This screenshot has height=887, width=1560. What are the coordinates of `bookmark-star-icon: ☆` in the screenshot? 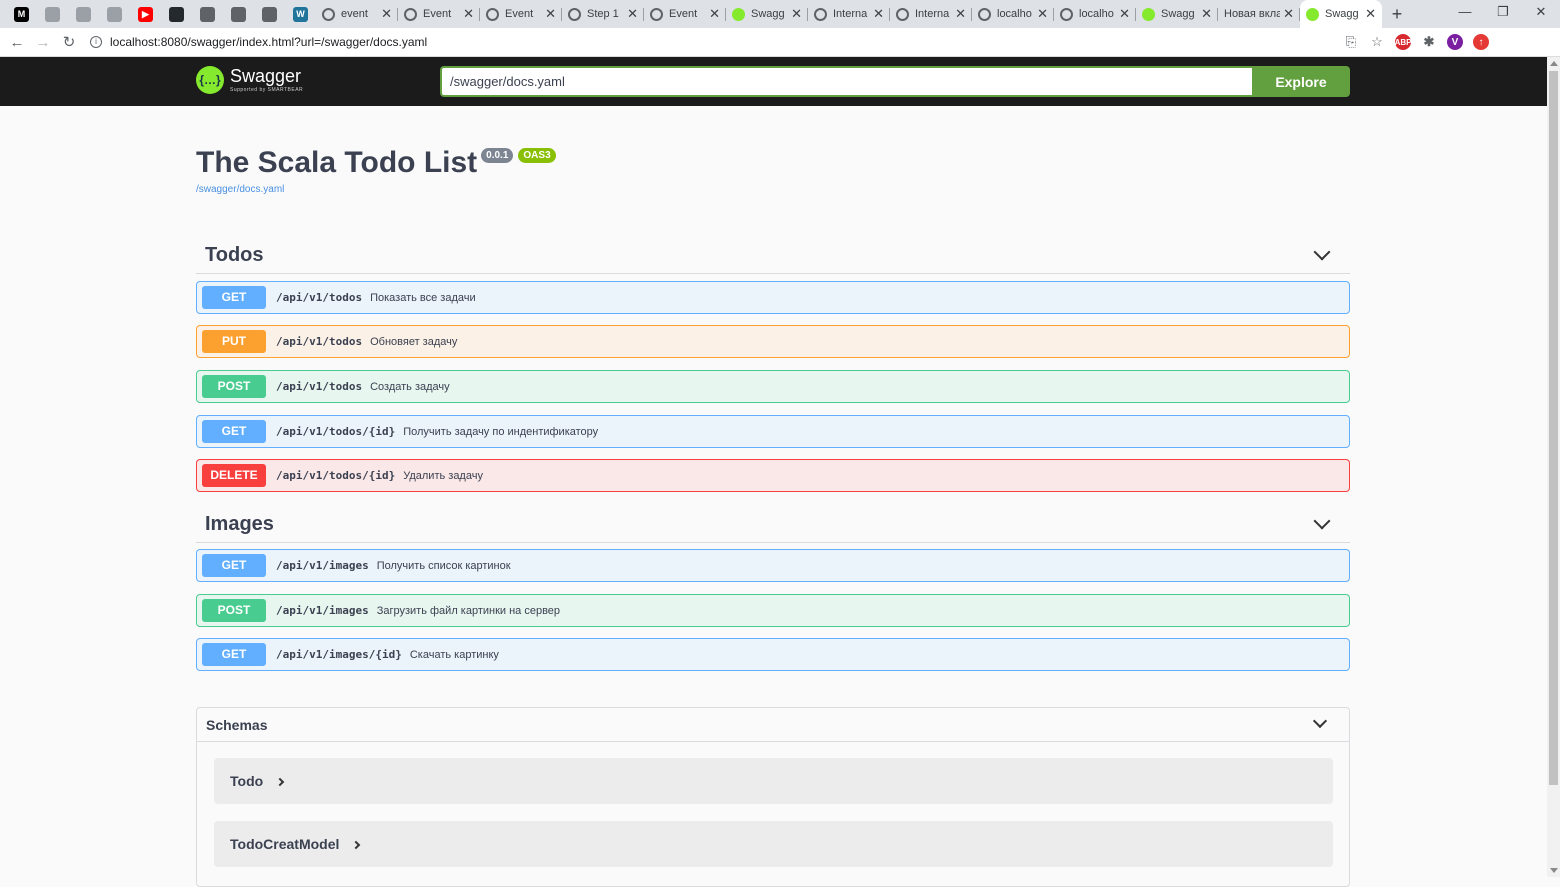 It's located at (1377, 42).